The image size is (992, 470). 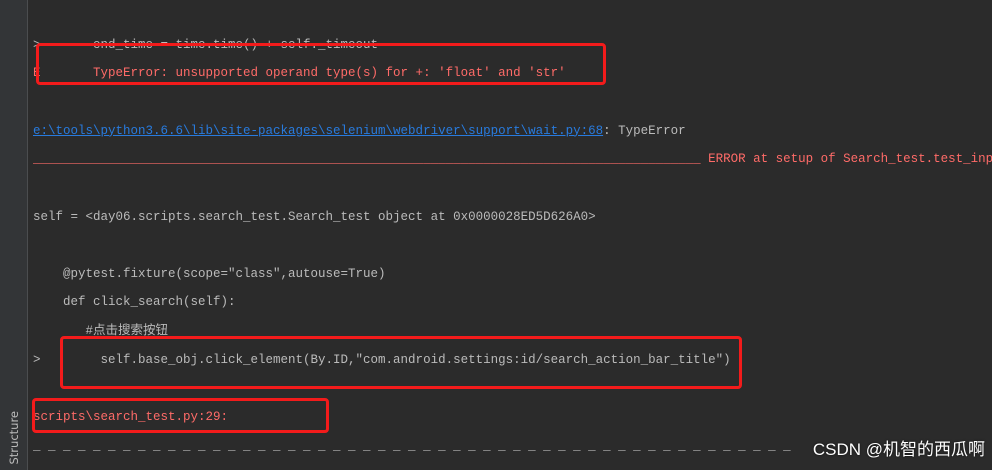 I want to click on structure-tool-tab: Structure, so click(x=13, y=438).